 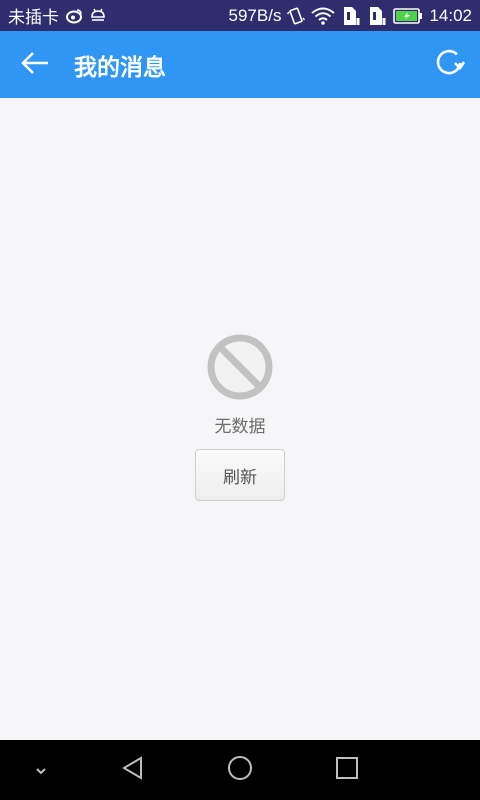 I want to click on refresh-top-button, so click(x=449, y=65).